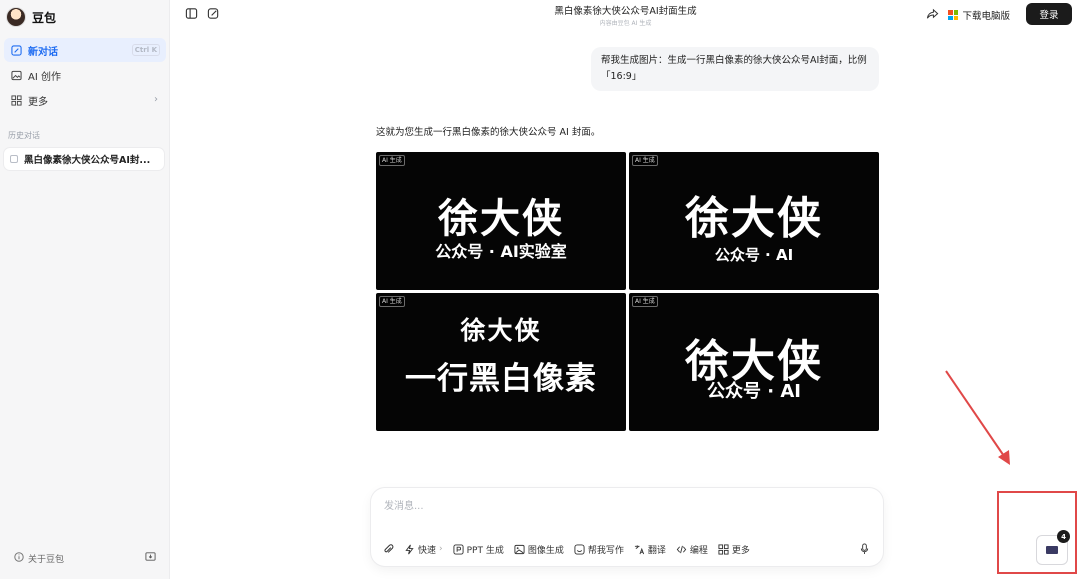  Describe the element at coordinates (16, 75) in the screenshot. I see `image-icon` at that location.